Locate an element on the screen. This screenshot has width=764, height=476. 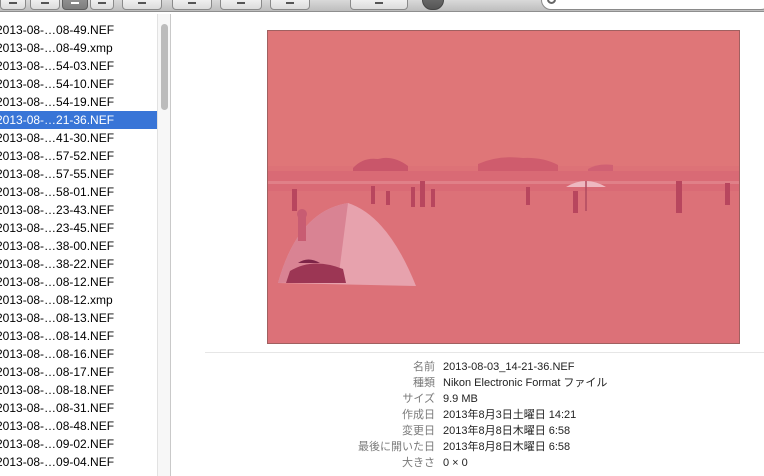
info-label-modified: 変更日 is located at coordinates (418, 431).